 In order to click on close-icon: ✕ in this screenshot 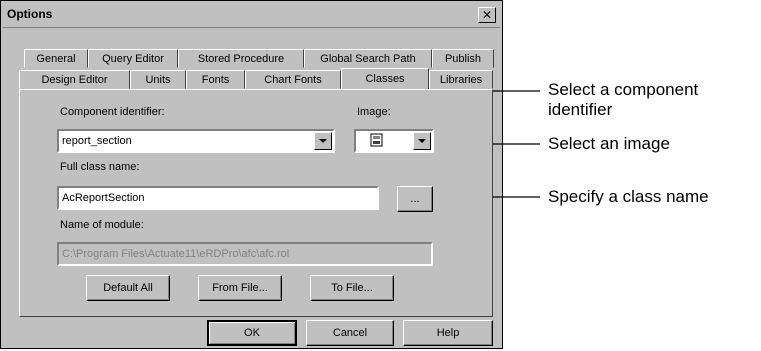, I will do `click(487, 15)`.